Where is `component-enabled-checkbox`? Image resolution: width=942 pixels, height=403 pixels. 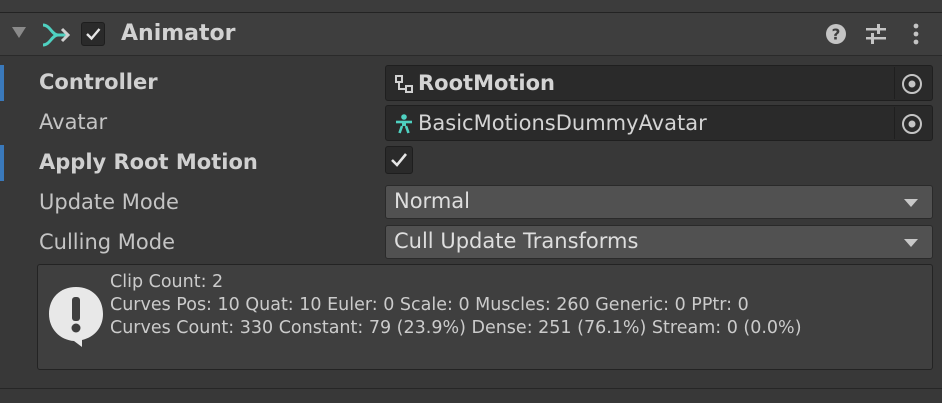 component-enabled-checkbox is located at coordinates (93, 34).